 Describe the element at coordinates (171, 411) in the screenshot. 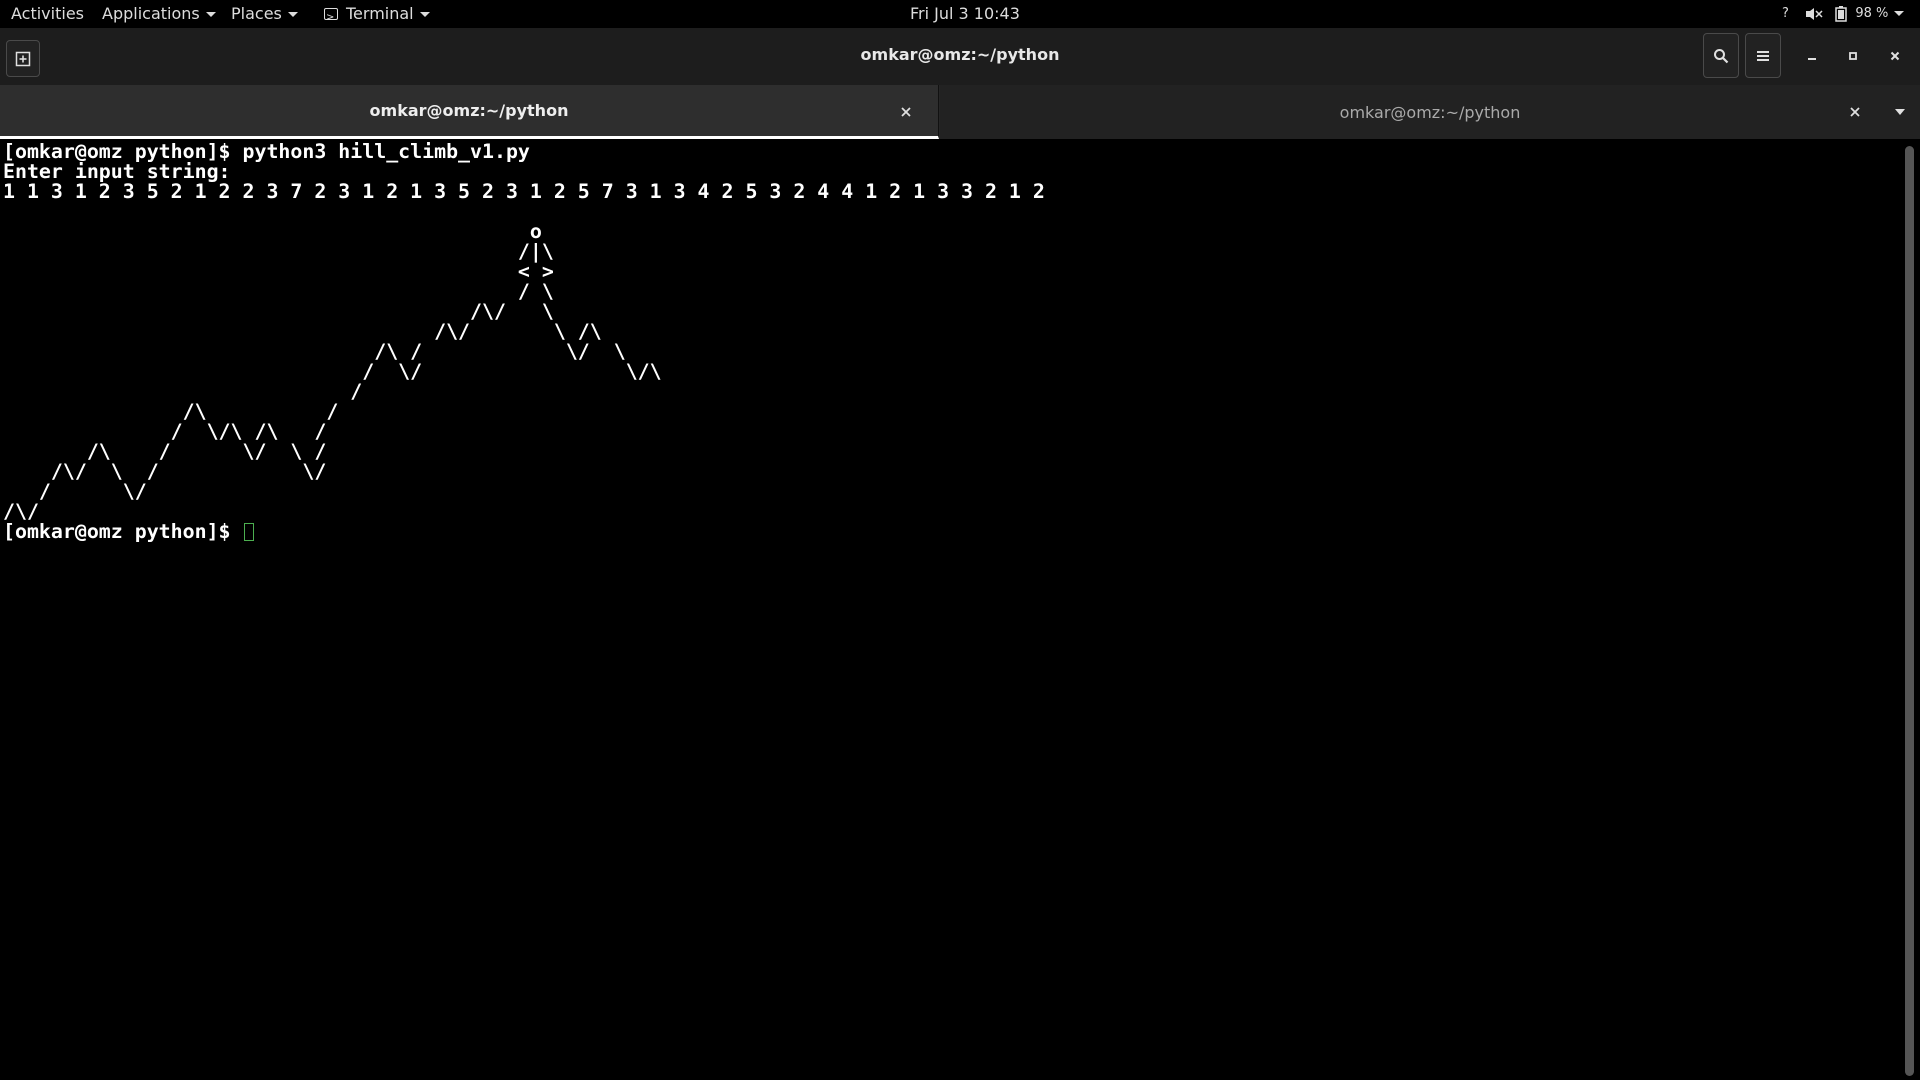

I see `terminal-line: /\ /` at that location.